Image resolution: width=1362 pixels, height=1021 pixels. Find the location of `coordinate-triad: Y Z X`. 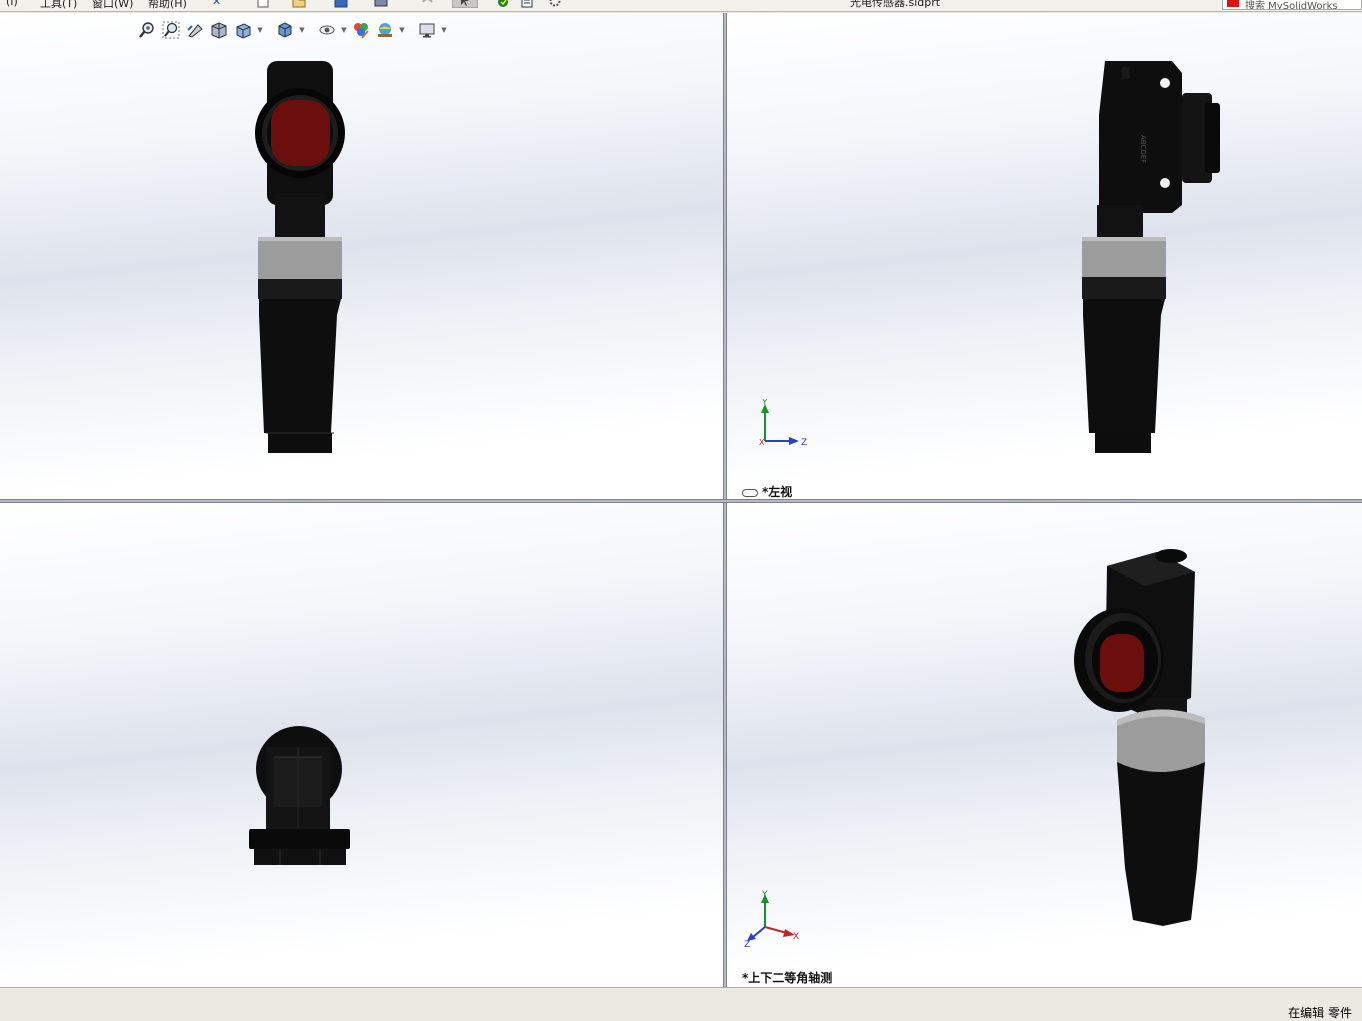

coordinate-triad: Y Z X is located at coordinates (783, 423).